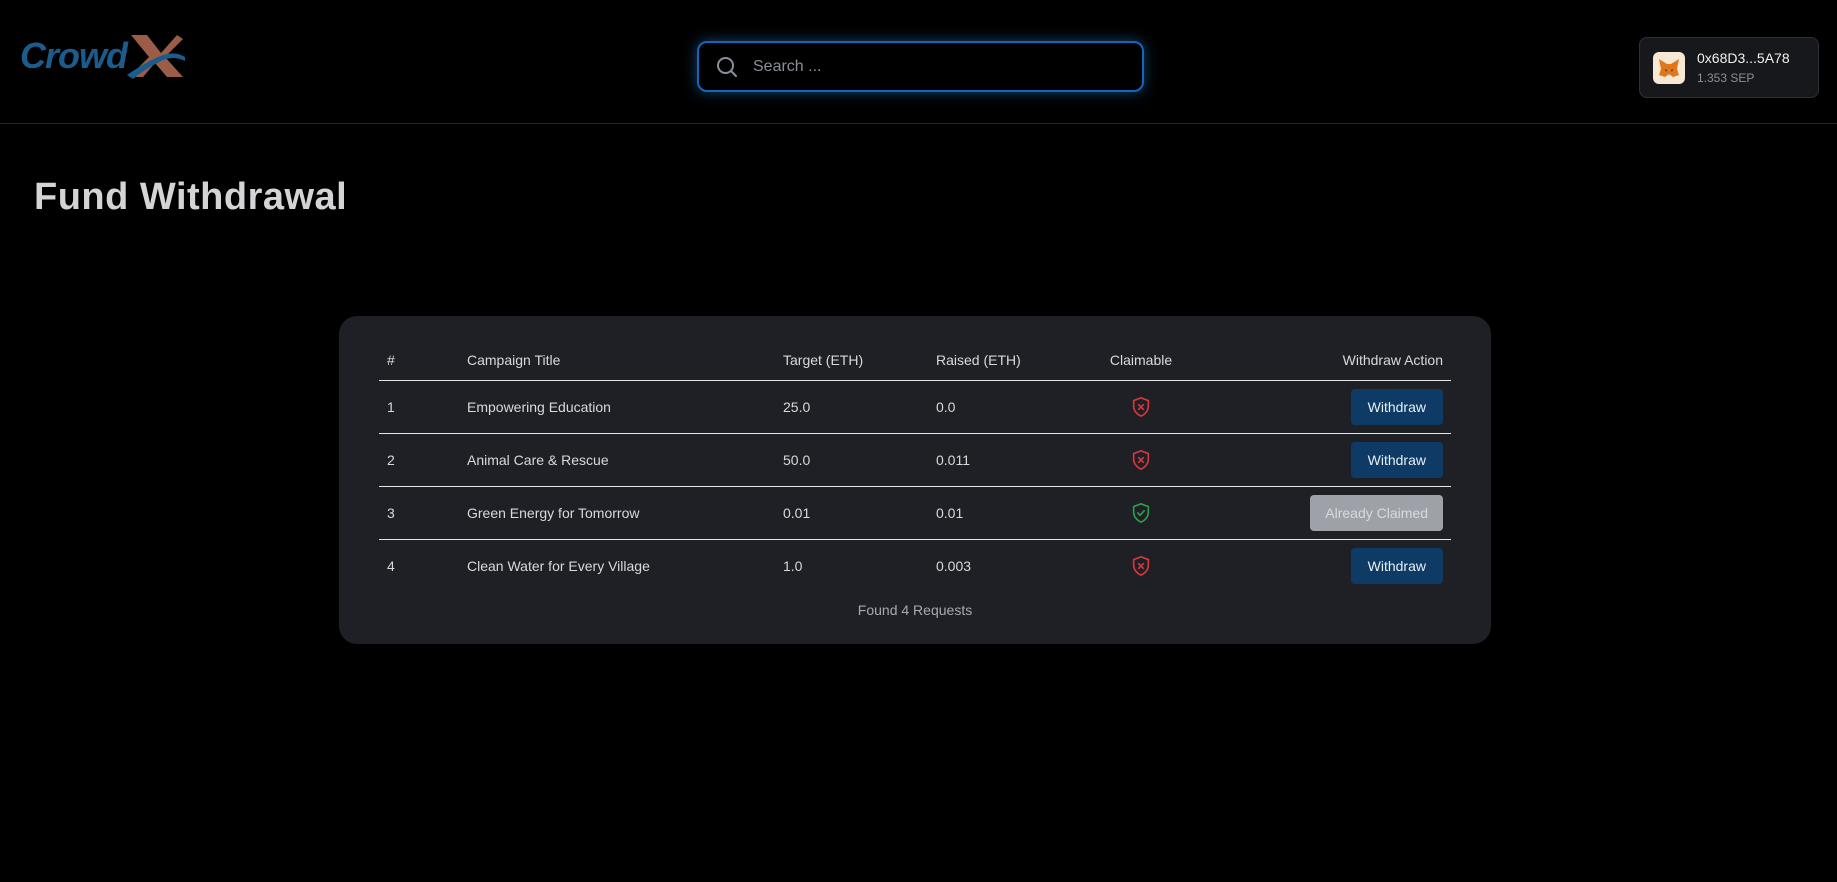 The height and width of the screenshot is (882, 1837). I want to click on search-input, so click(940, 66).